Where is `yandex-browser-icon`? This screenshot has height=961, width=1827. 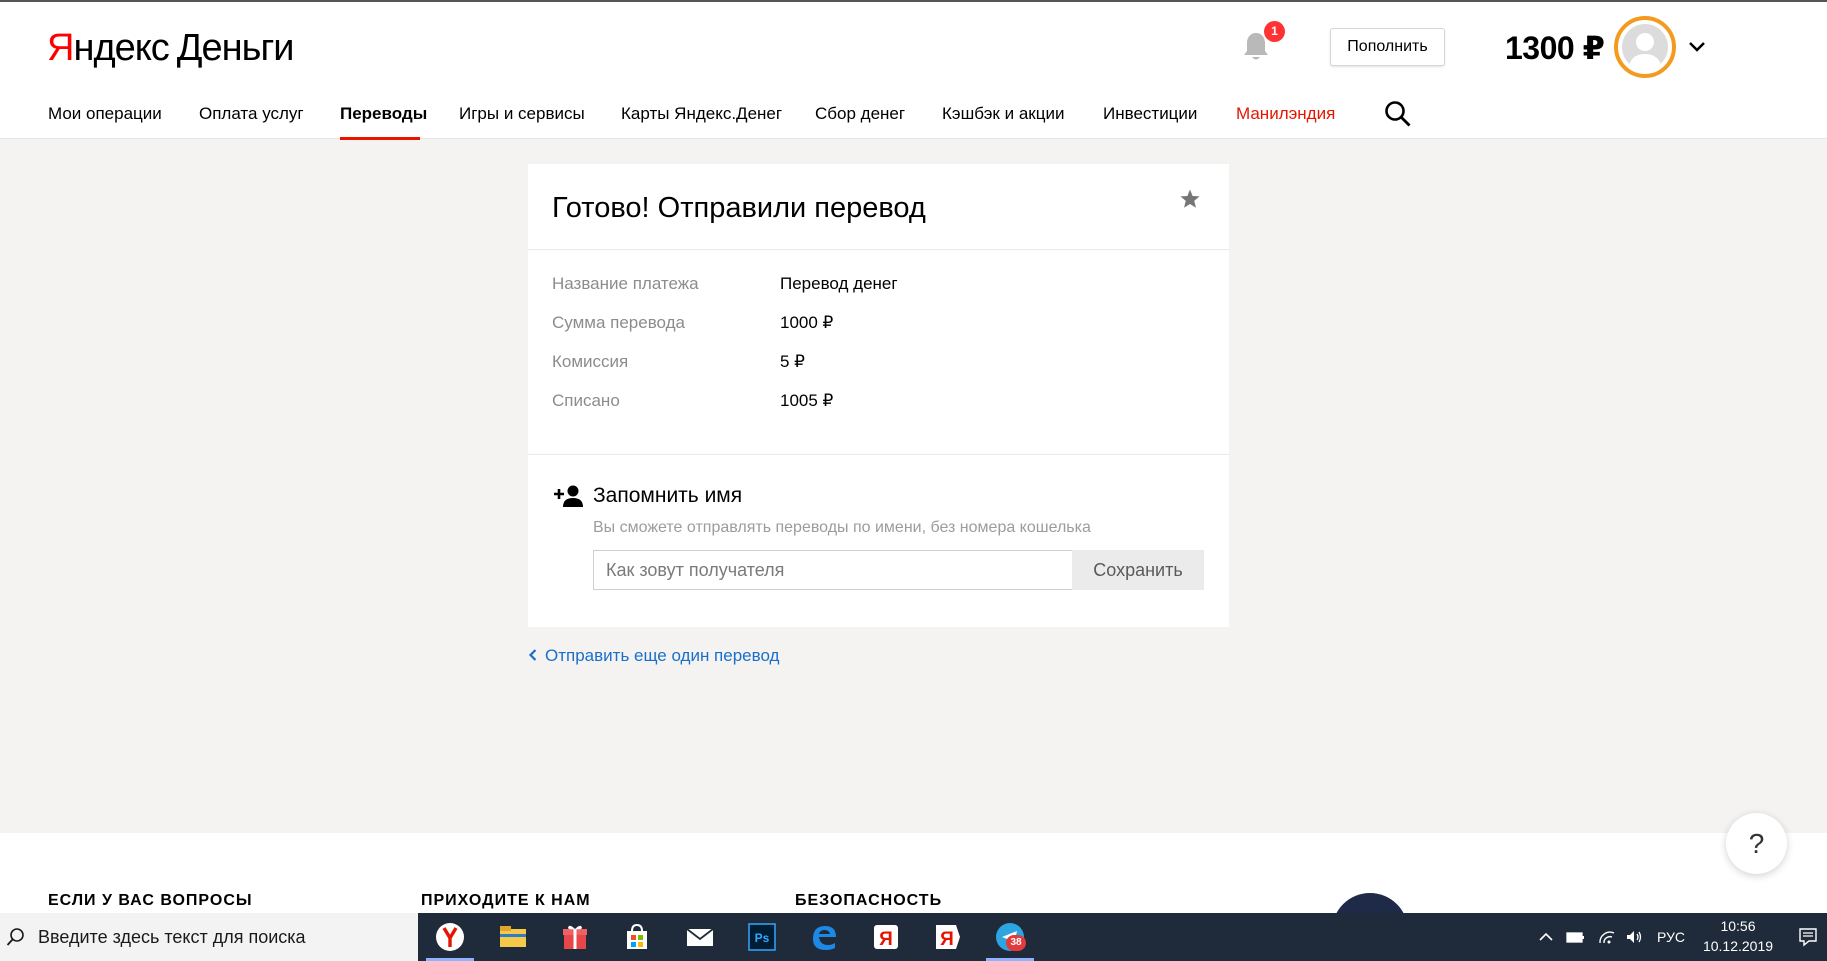
yandex-browser-icon is located at coordinates (450, 937).